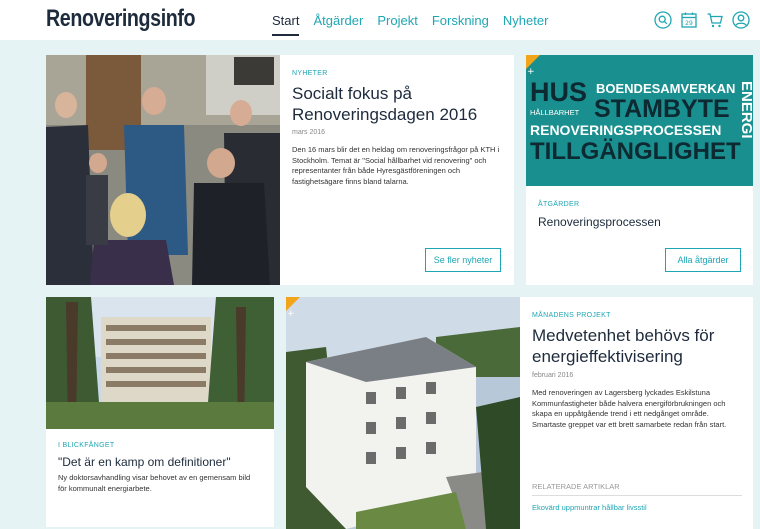 This screenshot has height=529, width=760. Describe the element at coordinates (403, 413) in the screenshot. I see `project-photo: +` at that location.